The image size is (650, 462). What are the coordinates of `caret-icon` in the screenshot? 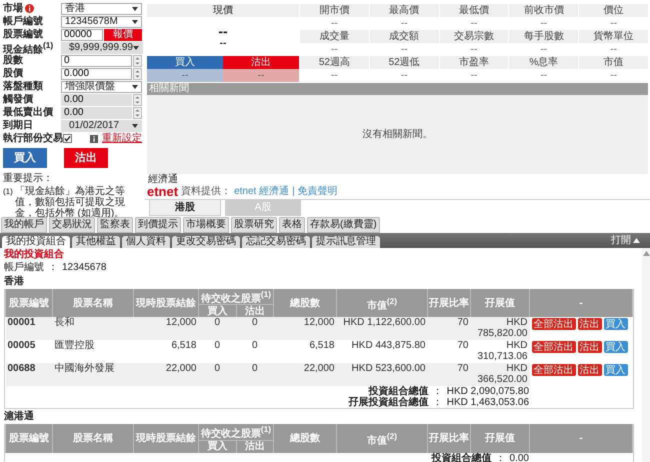 It's located at (135, 126).